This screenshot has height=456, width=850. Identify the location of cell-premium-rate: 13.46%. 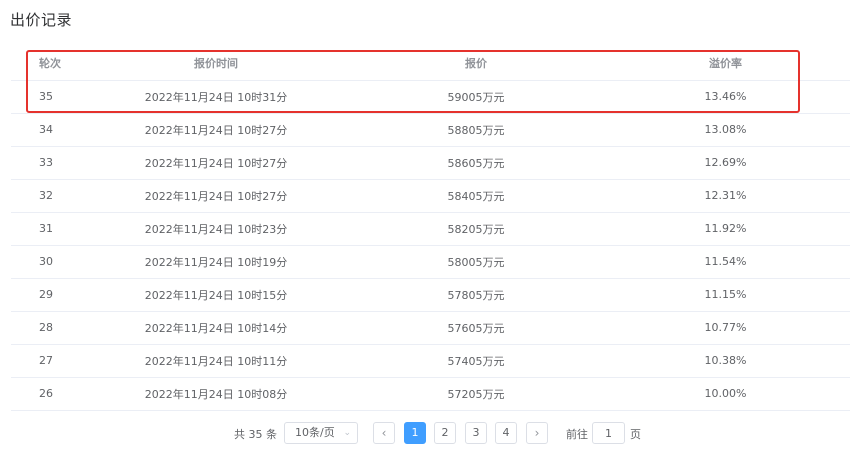
(725, 97).